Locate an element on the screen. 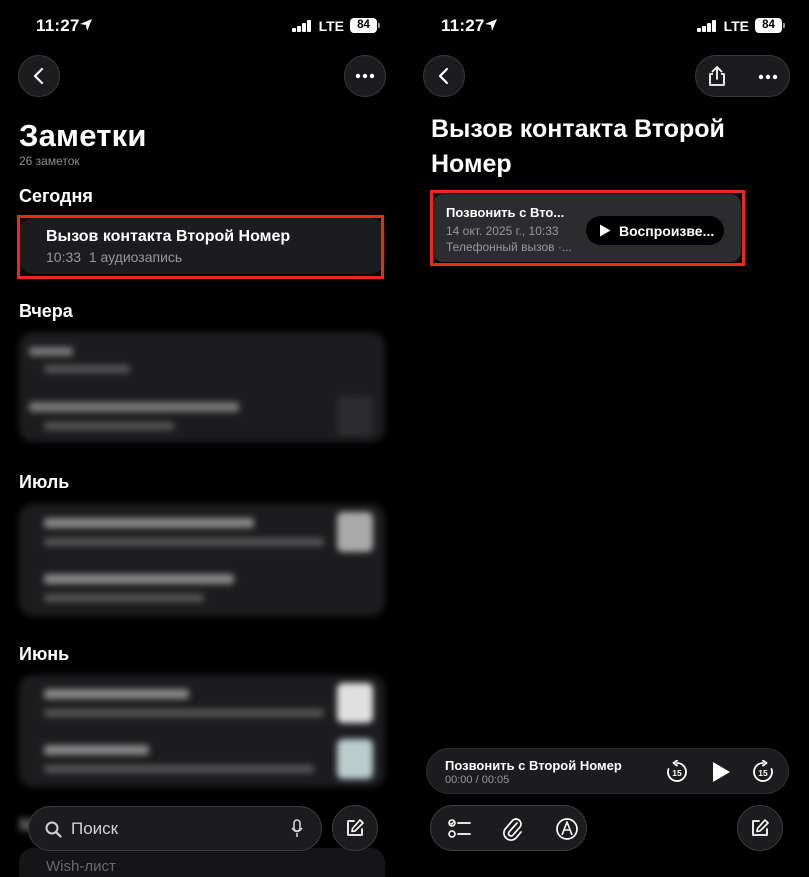 This screenshot has height=877, width=809. search-icon is located at coordinates (53, 829).